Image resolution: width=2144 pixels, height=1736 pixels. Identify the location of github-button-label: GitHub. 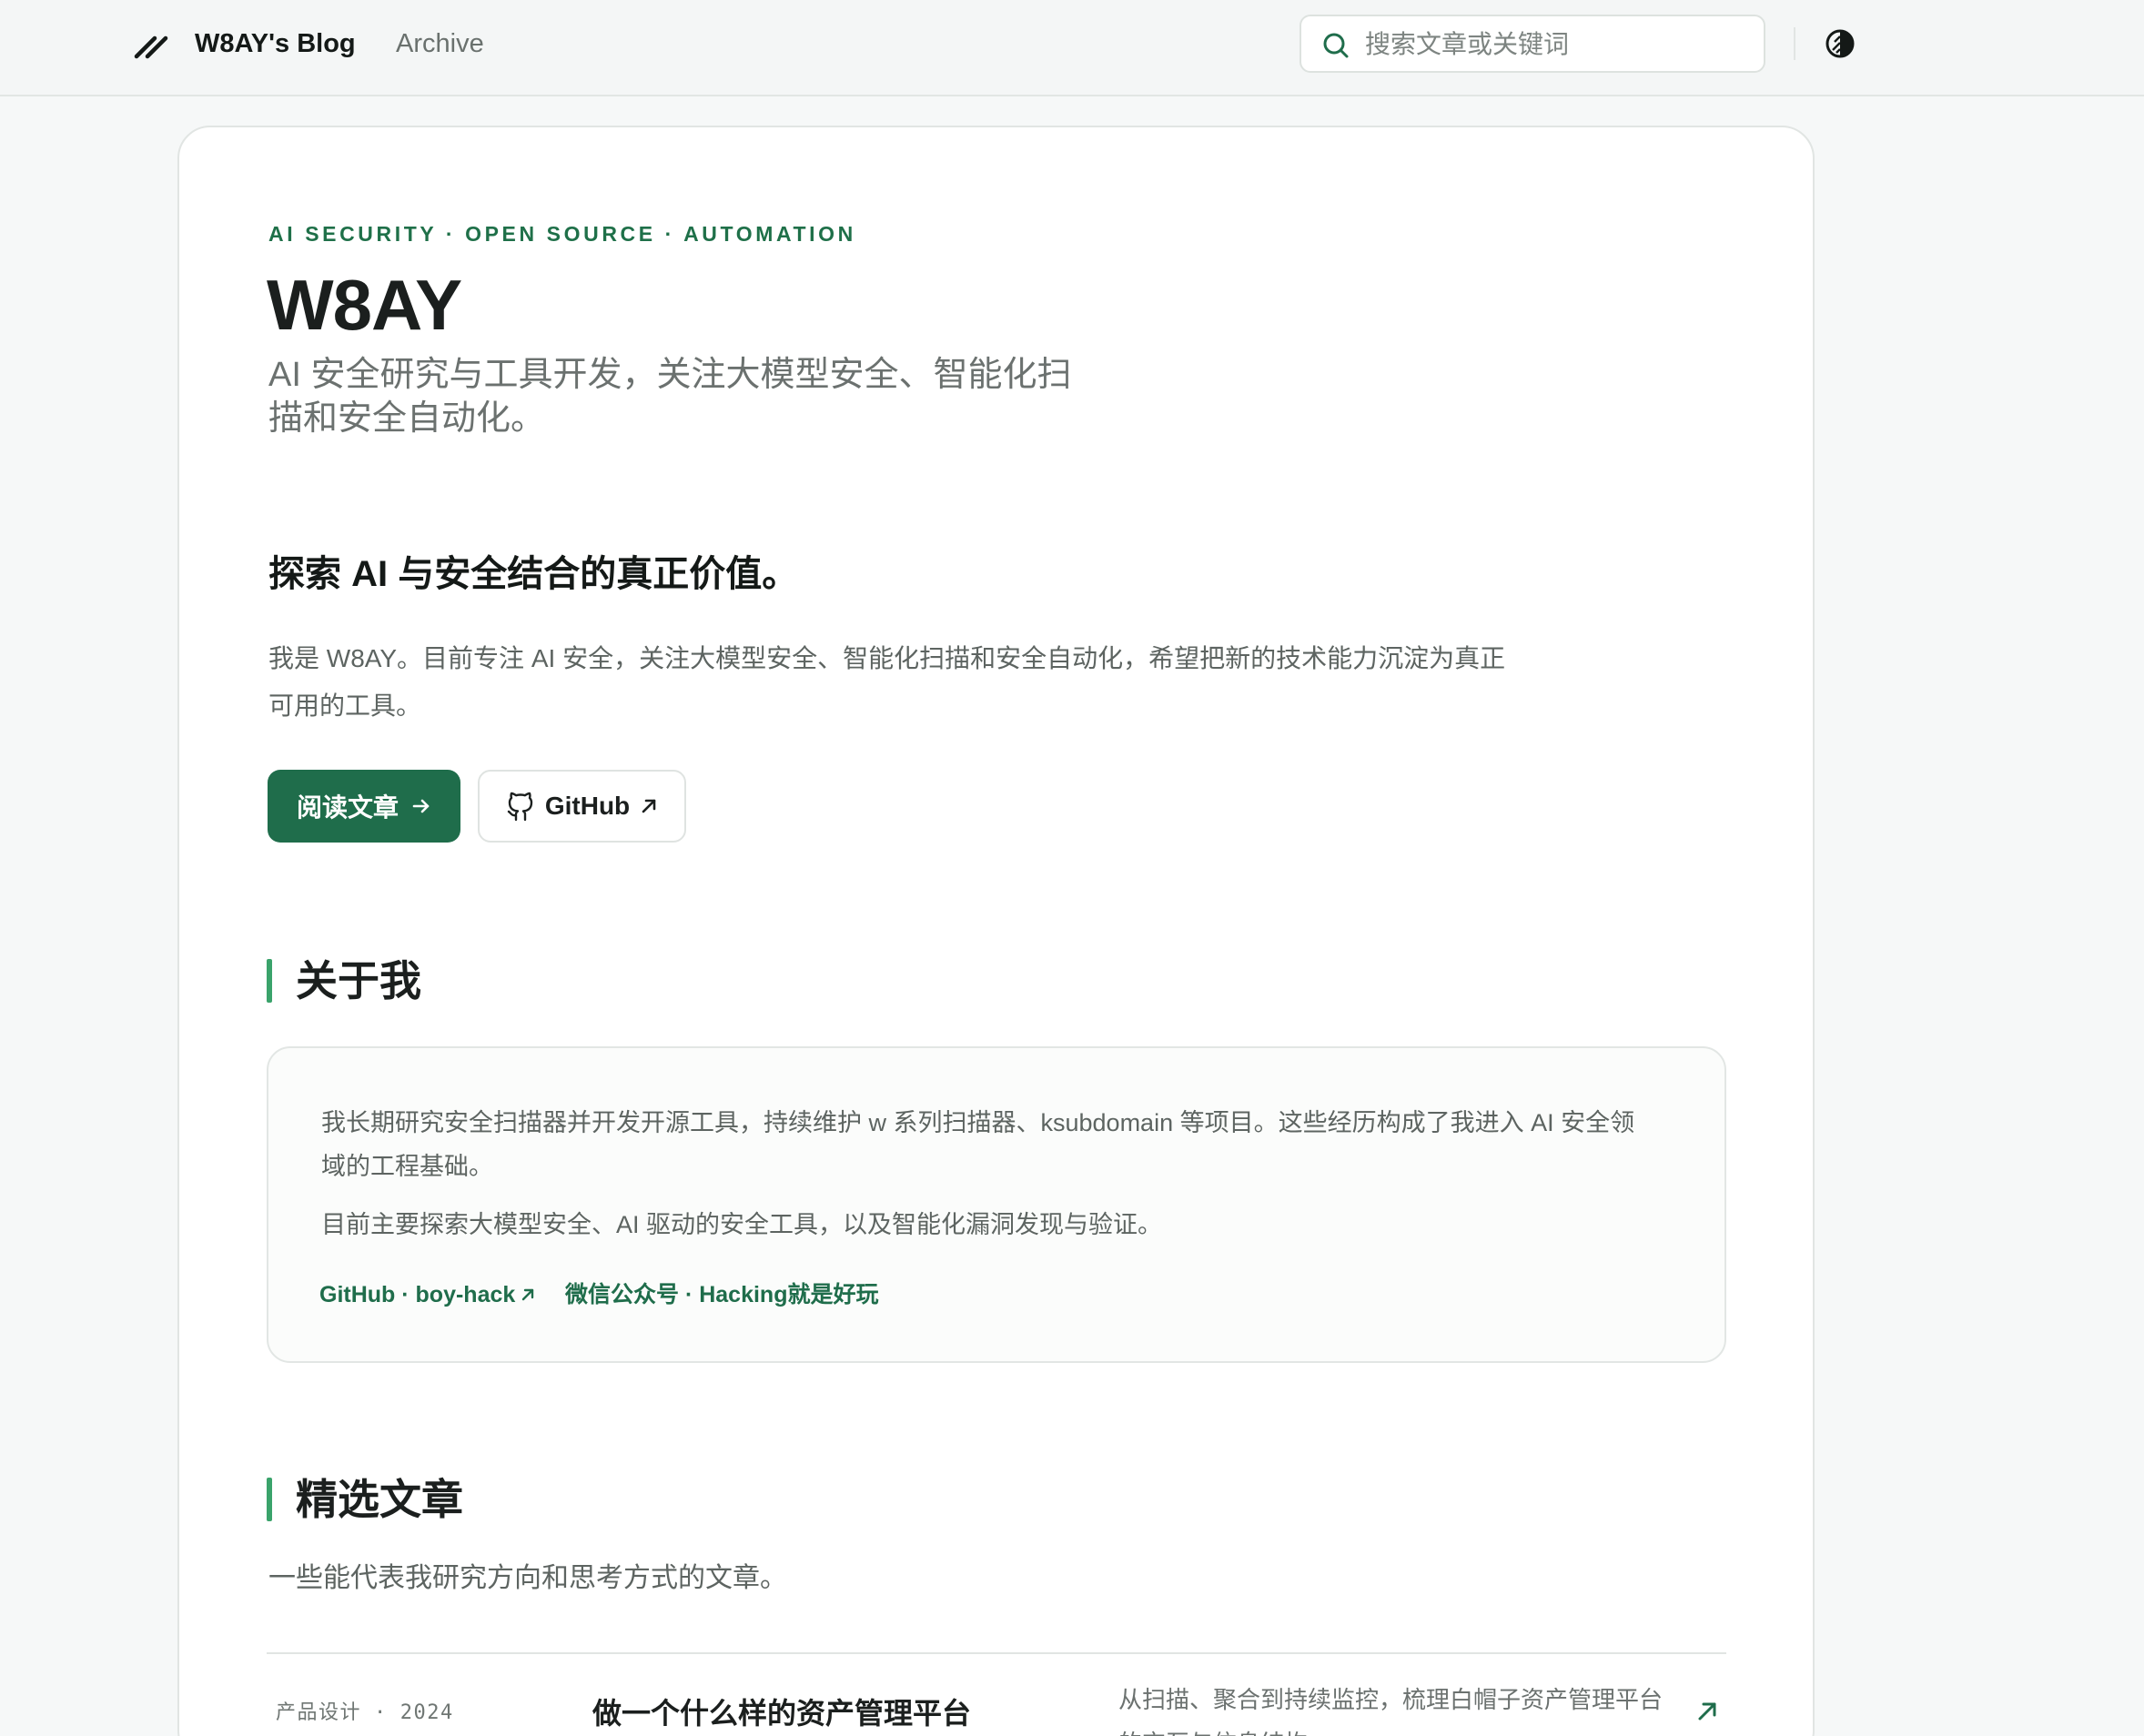
(587, 806).